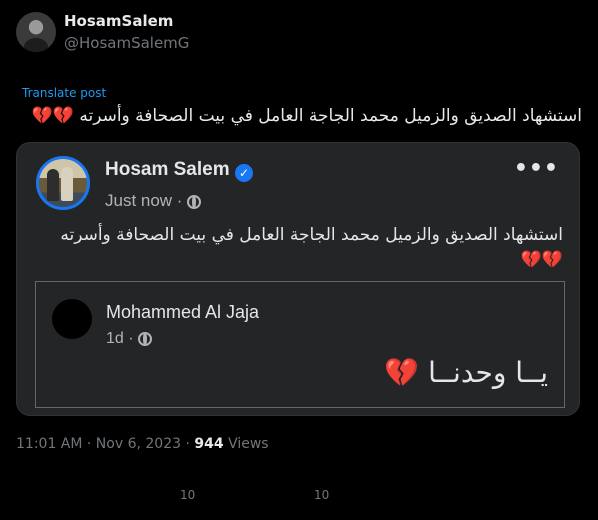 The width and height of the screenshot is (598, 520). What do you see at coordinates (126, 43) in the screenshot?
I see `author-handle: @HosamSalemG` at bounding box center [126, 43].